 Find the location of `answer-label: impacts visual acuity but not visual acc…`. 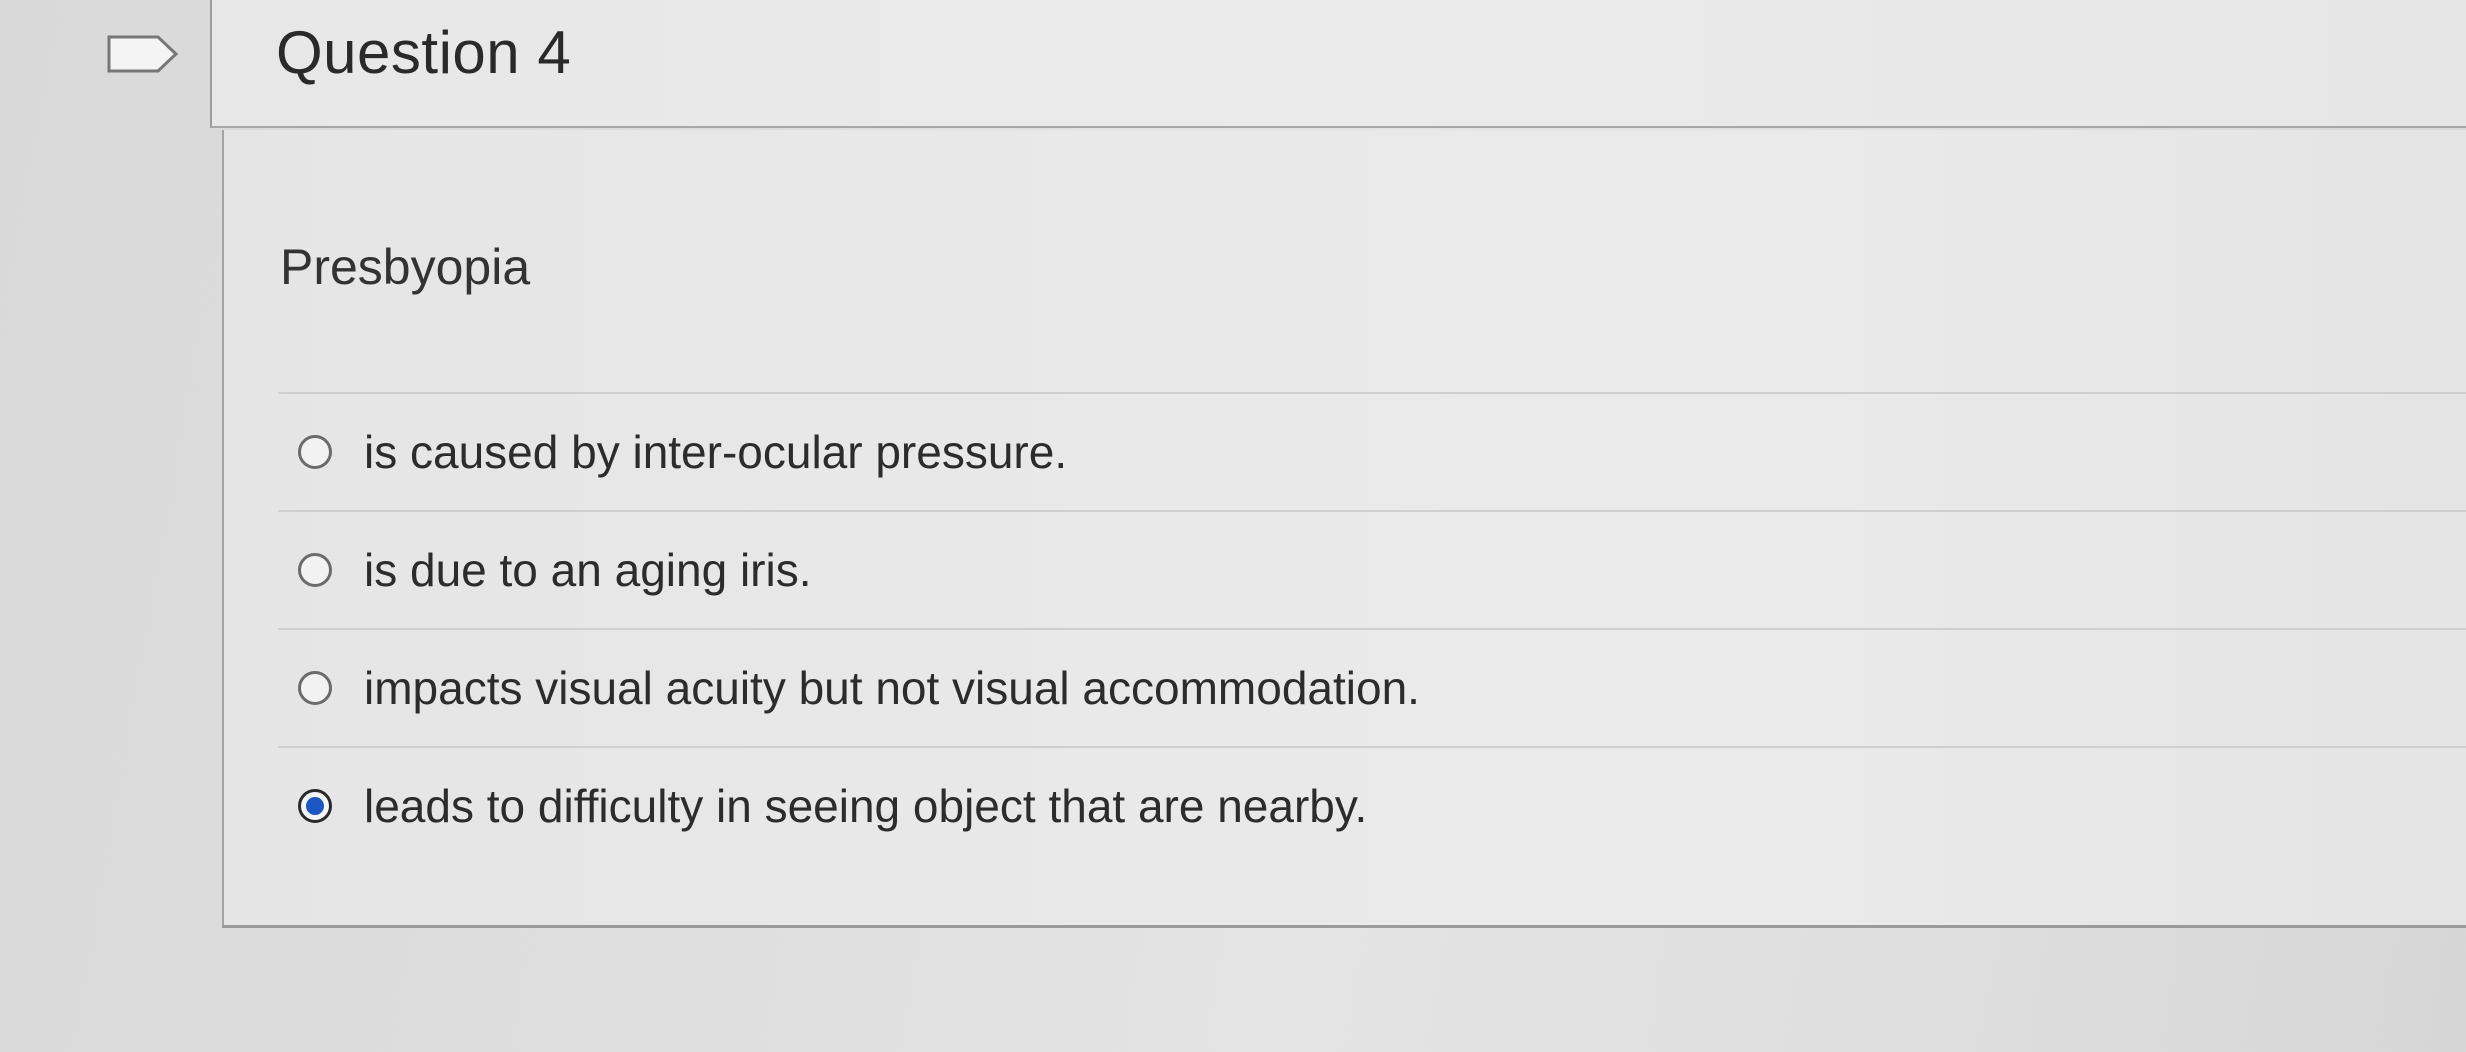

answer-label: impacts visual acuity but not visual acc… is located at coordinates (892, 688).